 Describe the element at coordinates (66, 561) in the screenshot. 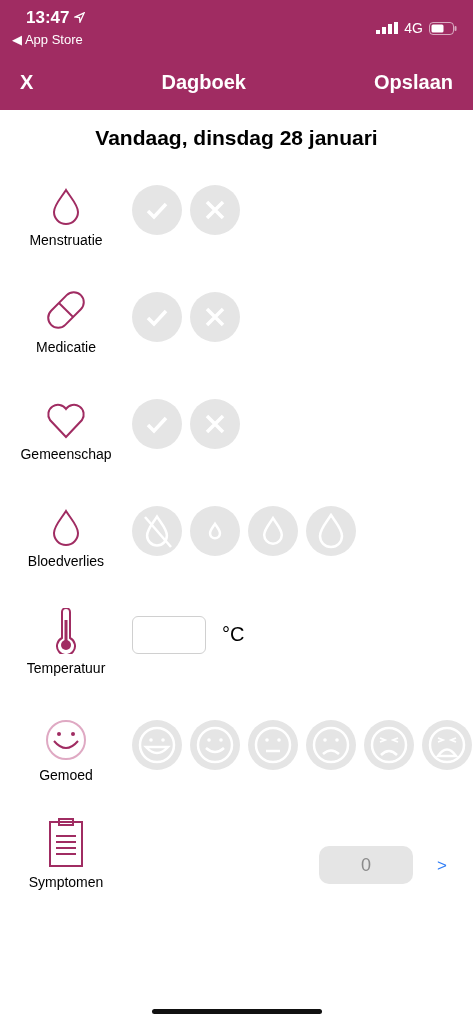

I see `row-label: Bloedverlies` at that location.